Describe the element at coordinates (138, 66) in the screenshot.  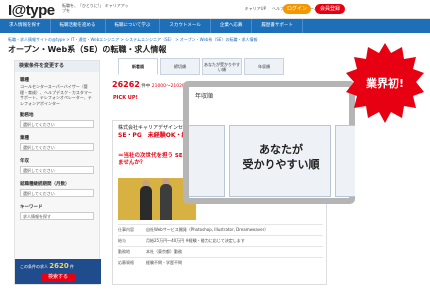
I see `tab-newest: 新着順` at that location.